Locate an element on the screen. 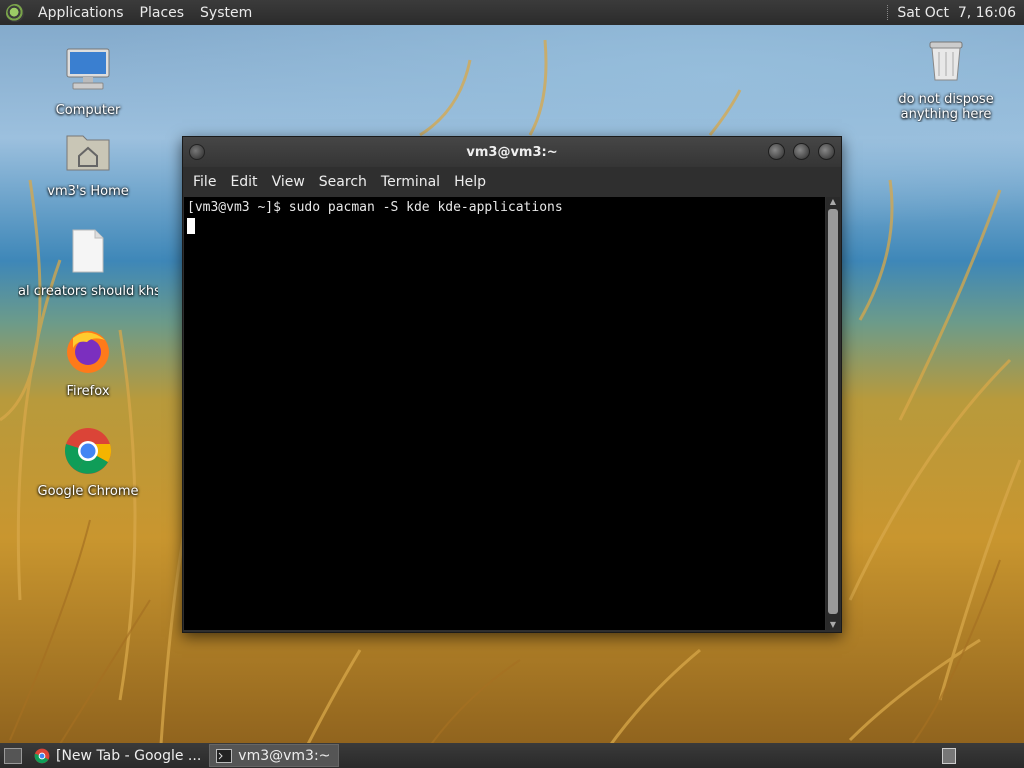 Image resolution: width=1024 pixels, height=768 pixels. menu-places: Places is located at coordinates (162, 13).